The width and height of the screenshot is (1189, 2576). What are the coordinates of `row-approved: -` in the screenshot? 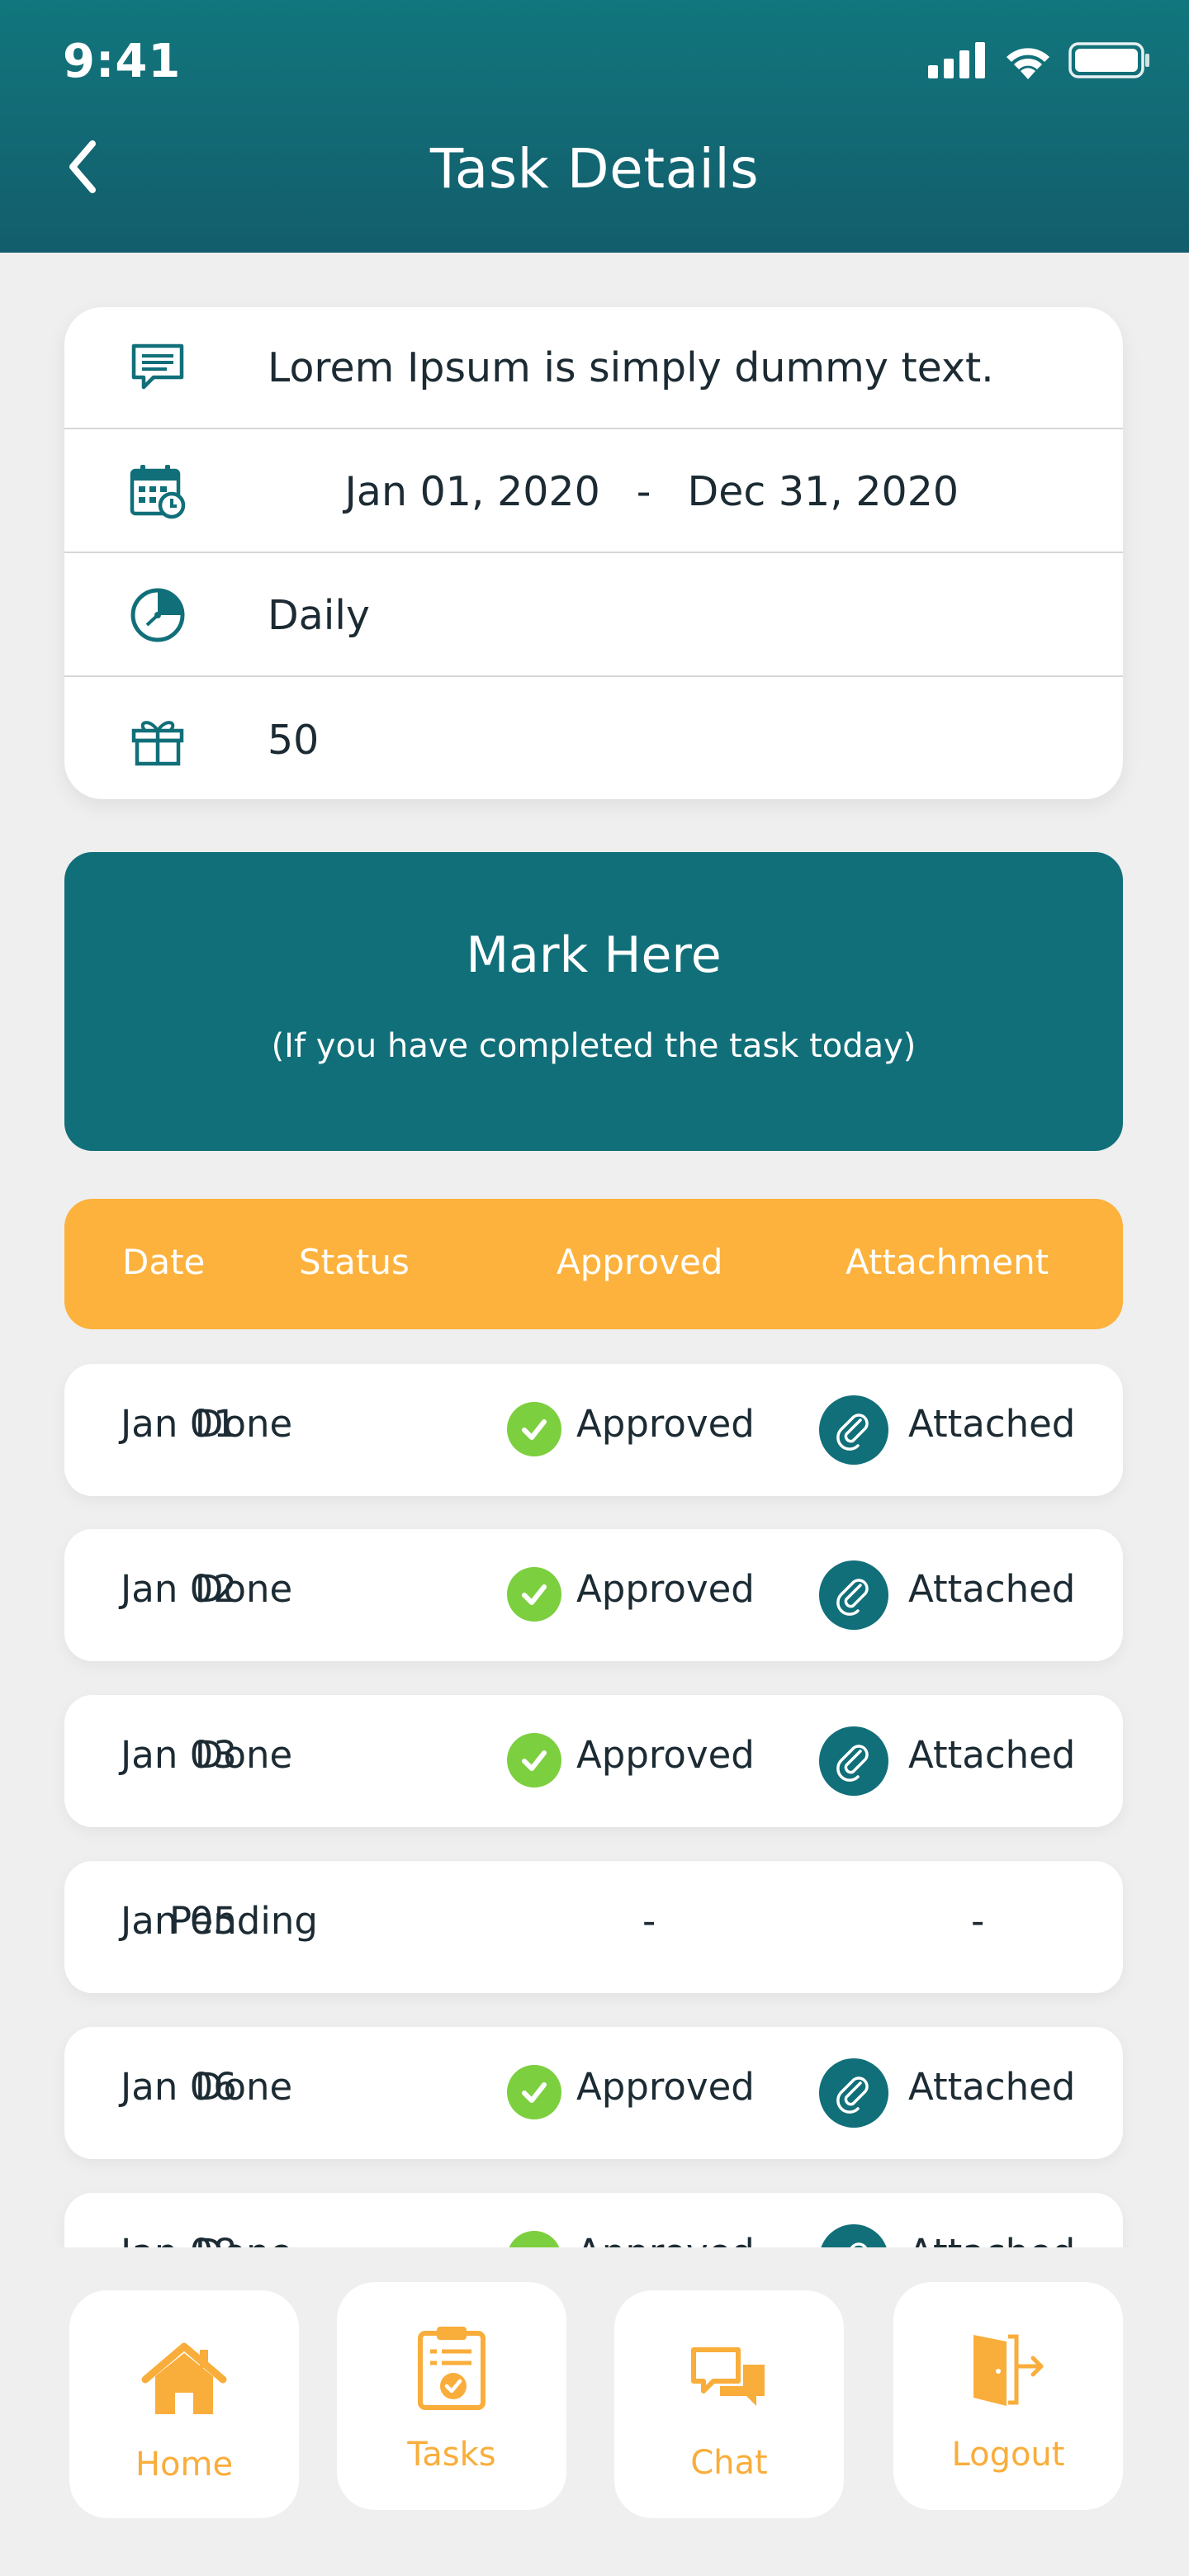 It's located at (649, 1921).